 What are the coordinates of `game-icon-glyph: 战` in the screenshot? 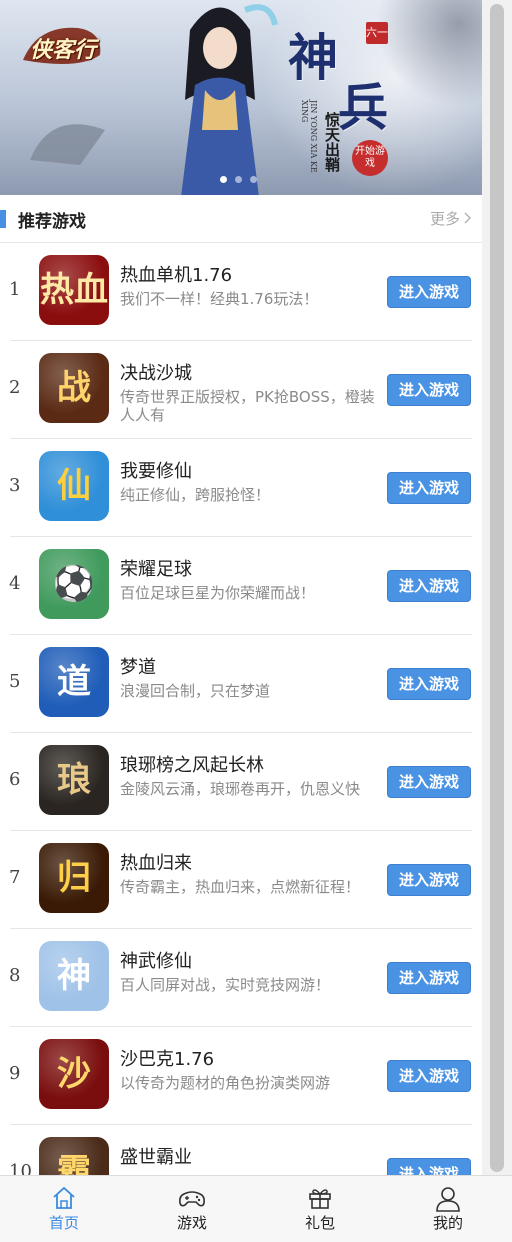 It's located at (74, 388).